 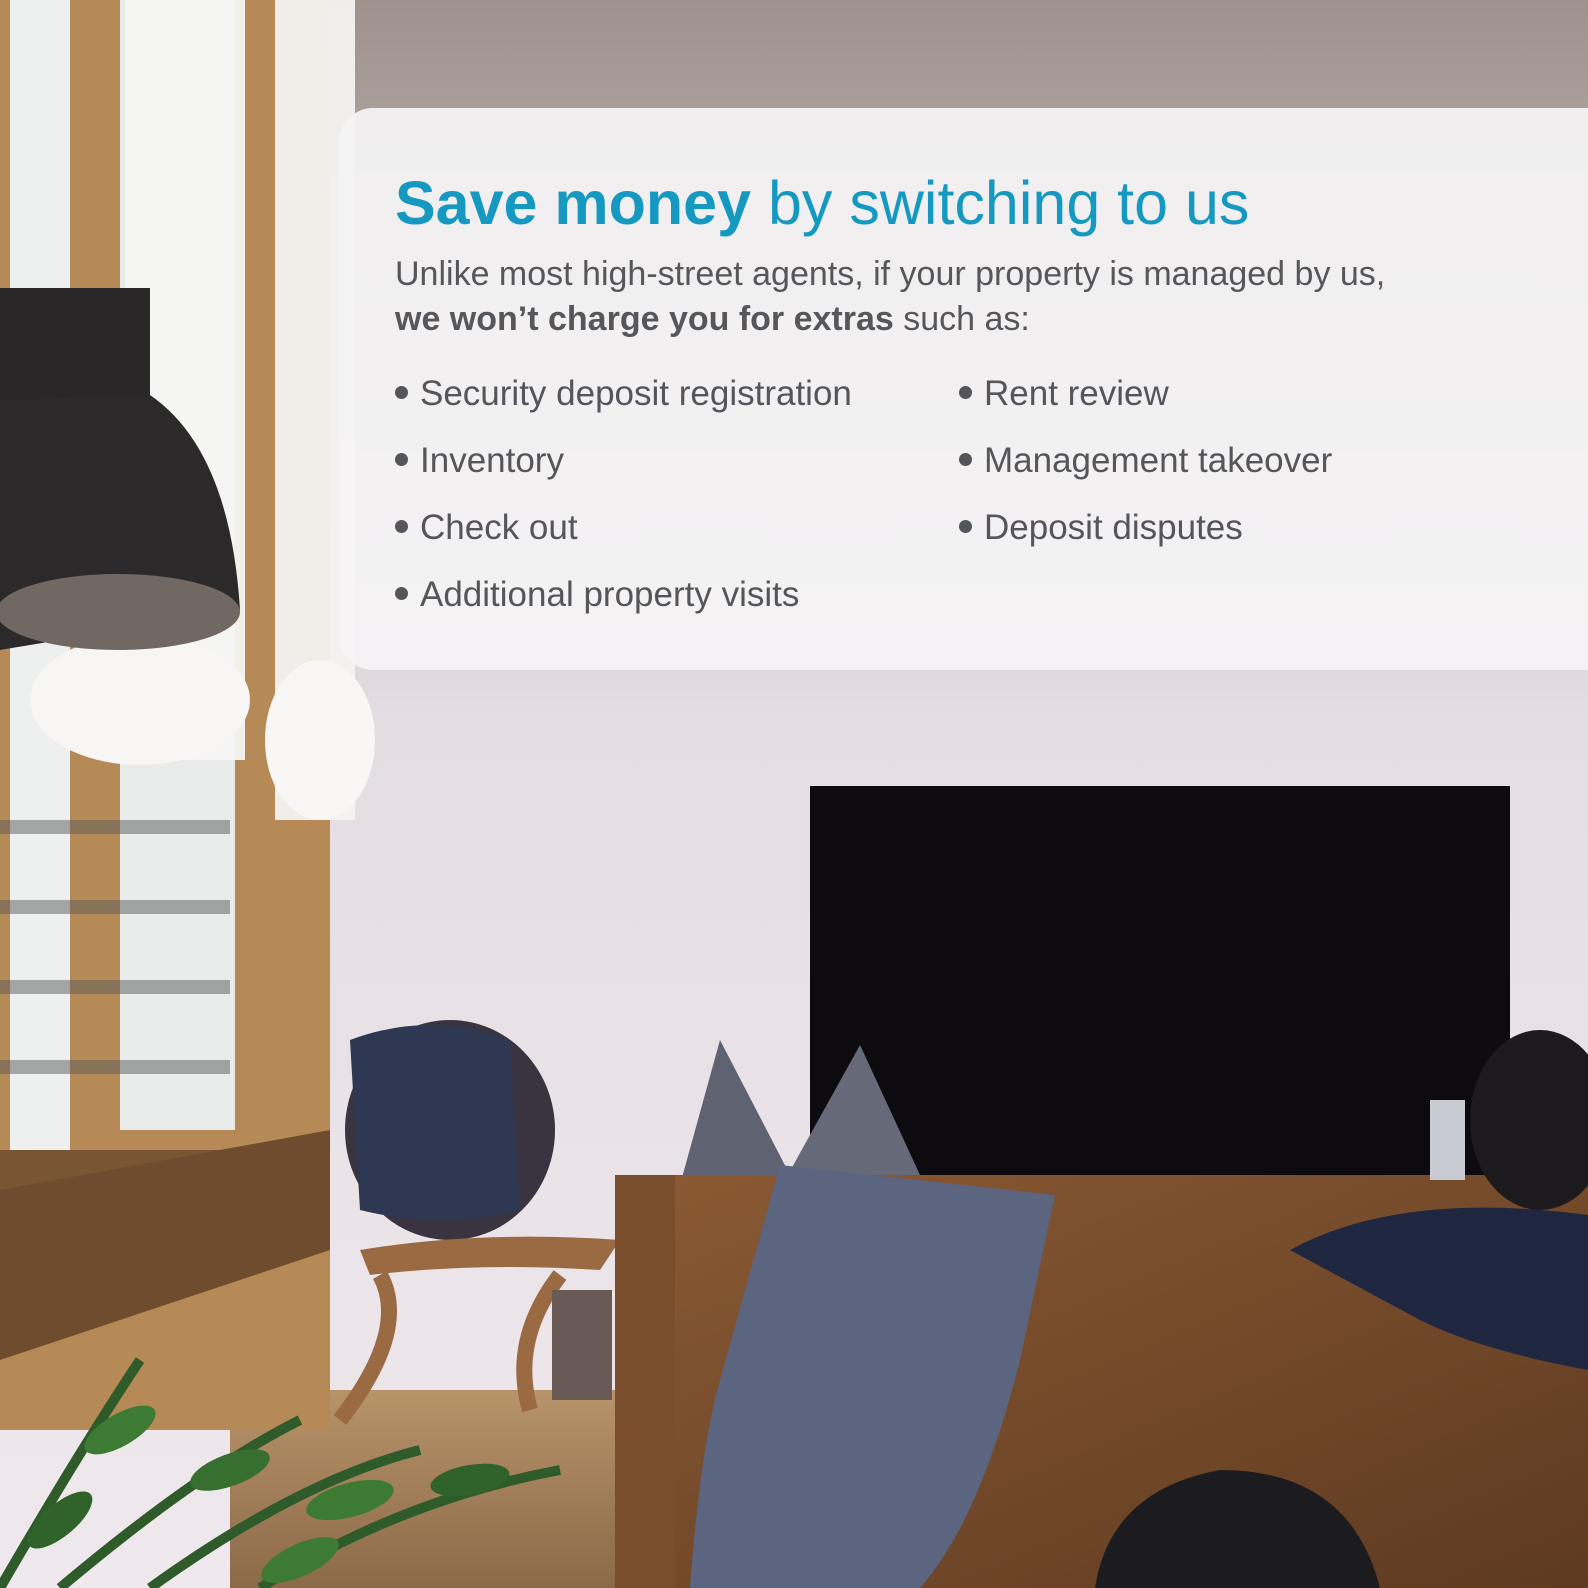 What do you see at coordinates (573, 203) in the screenshot?
I see `headline-bold: Save money` at bounding box center [573, 203].